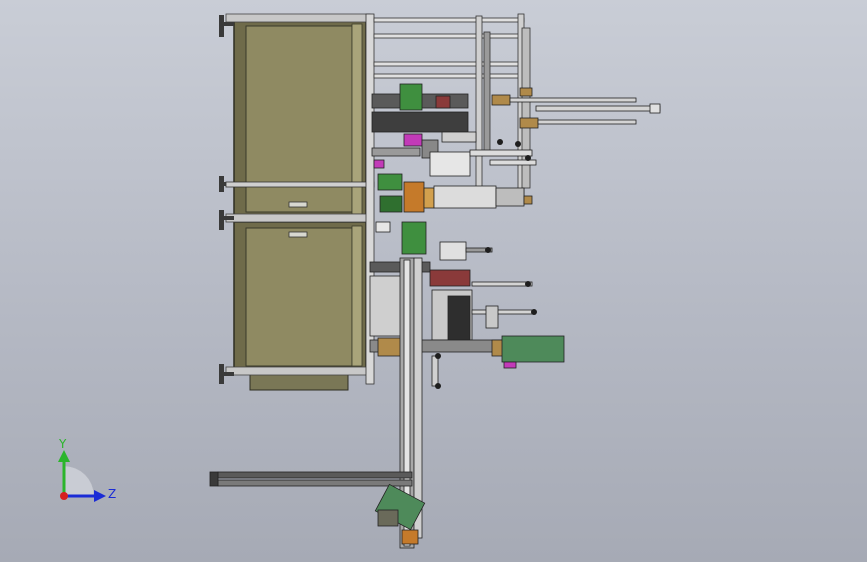 Image resolution: width=867 pixels, height=562 pixels. What do you see at coordinates (62, 444) in the screenshot?
I see `y-axis-label: Y` at bounding box center [62, 444].